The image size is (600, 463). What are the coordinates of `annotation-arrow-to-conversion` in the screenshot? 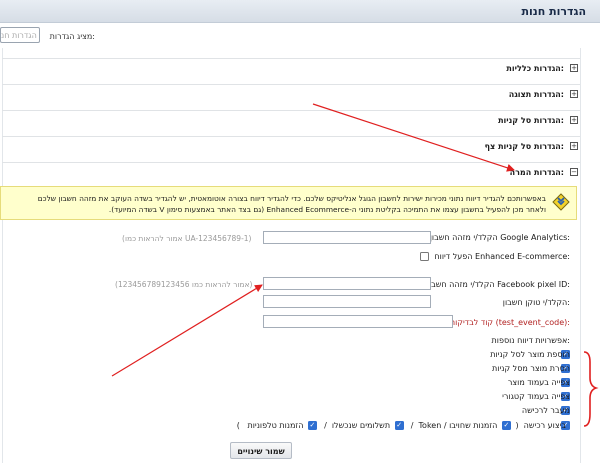 It's located at (413, 137).